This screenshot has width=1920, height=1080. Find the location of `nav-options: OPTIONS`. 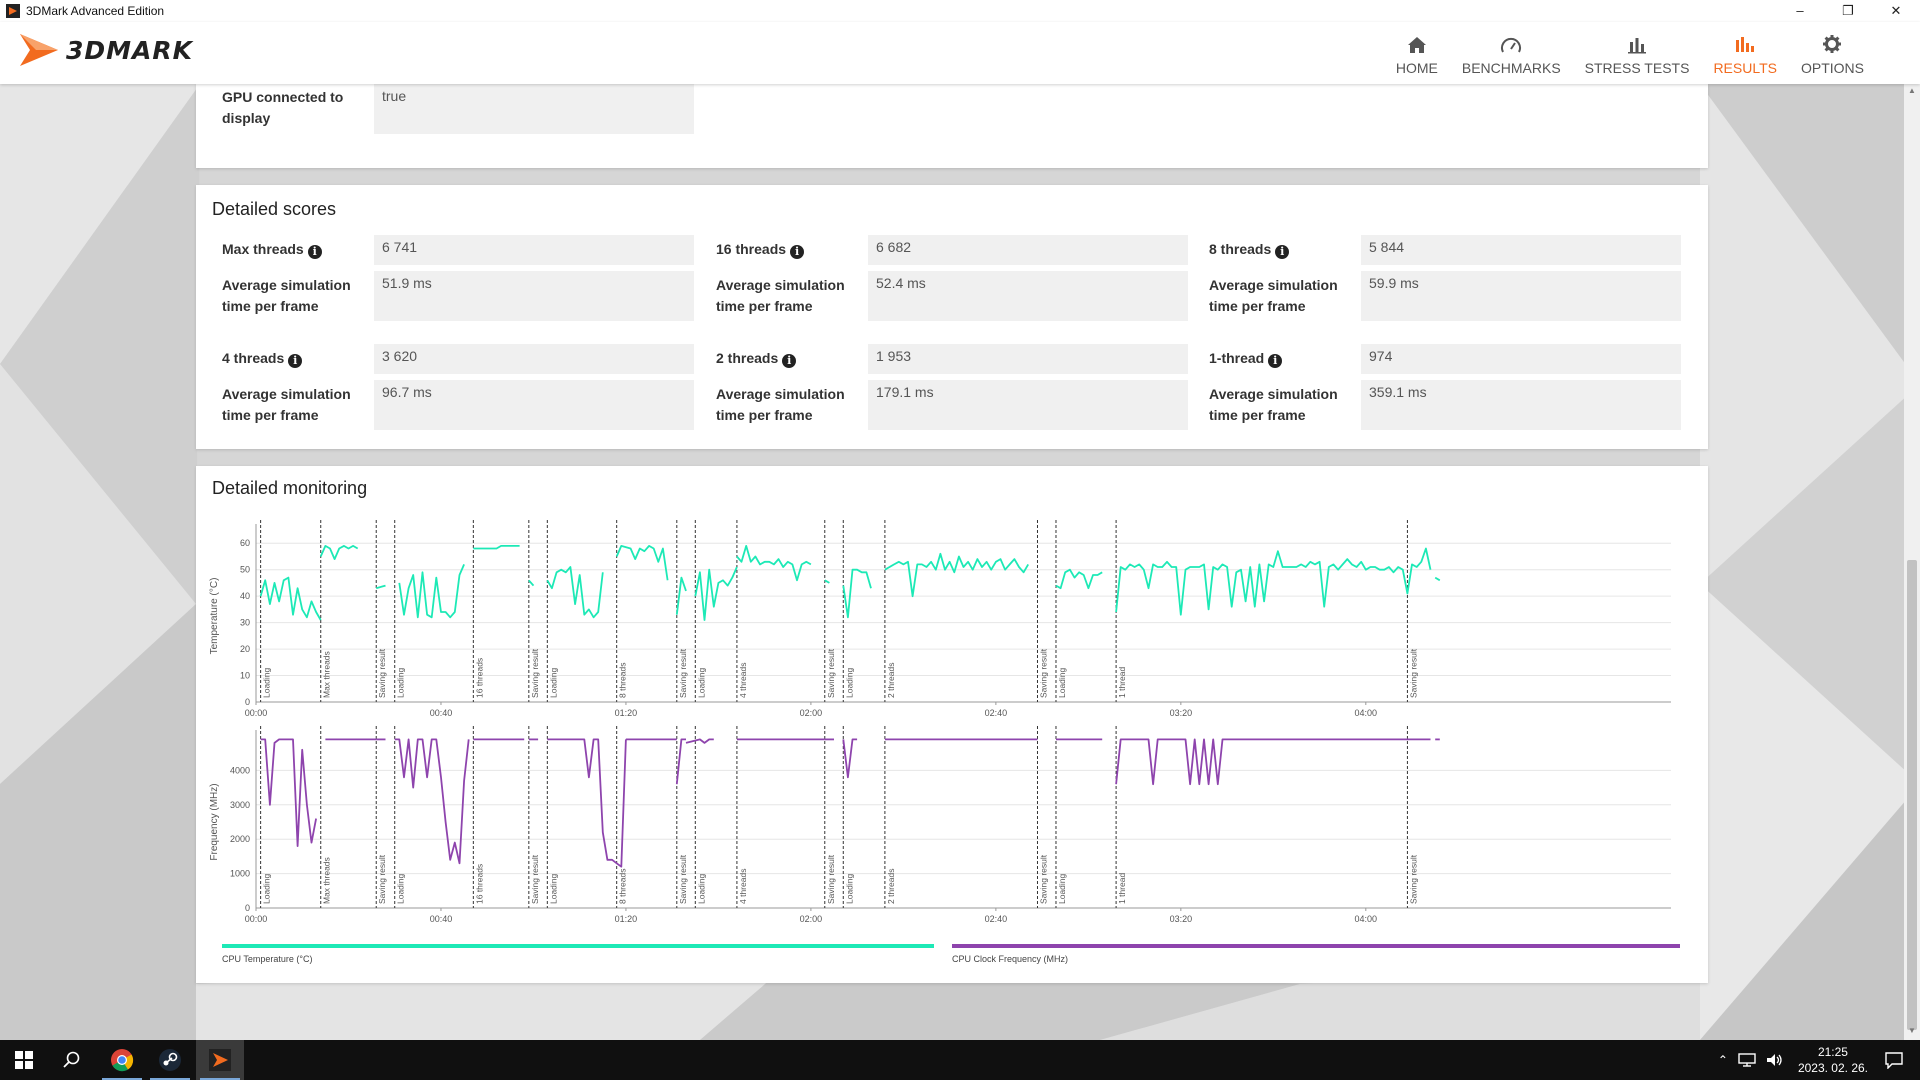

nav-options: OPTIONS is located at coordinates (1832, 52).